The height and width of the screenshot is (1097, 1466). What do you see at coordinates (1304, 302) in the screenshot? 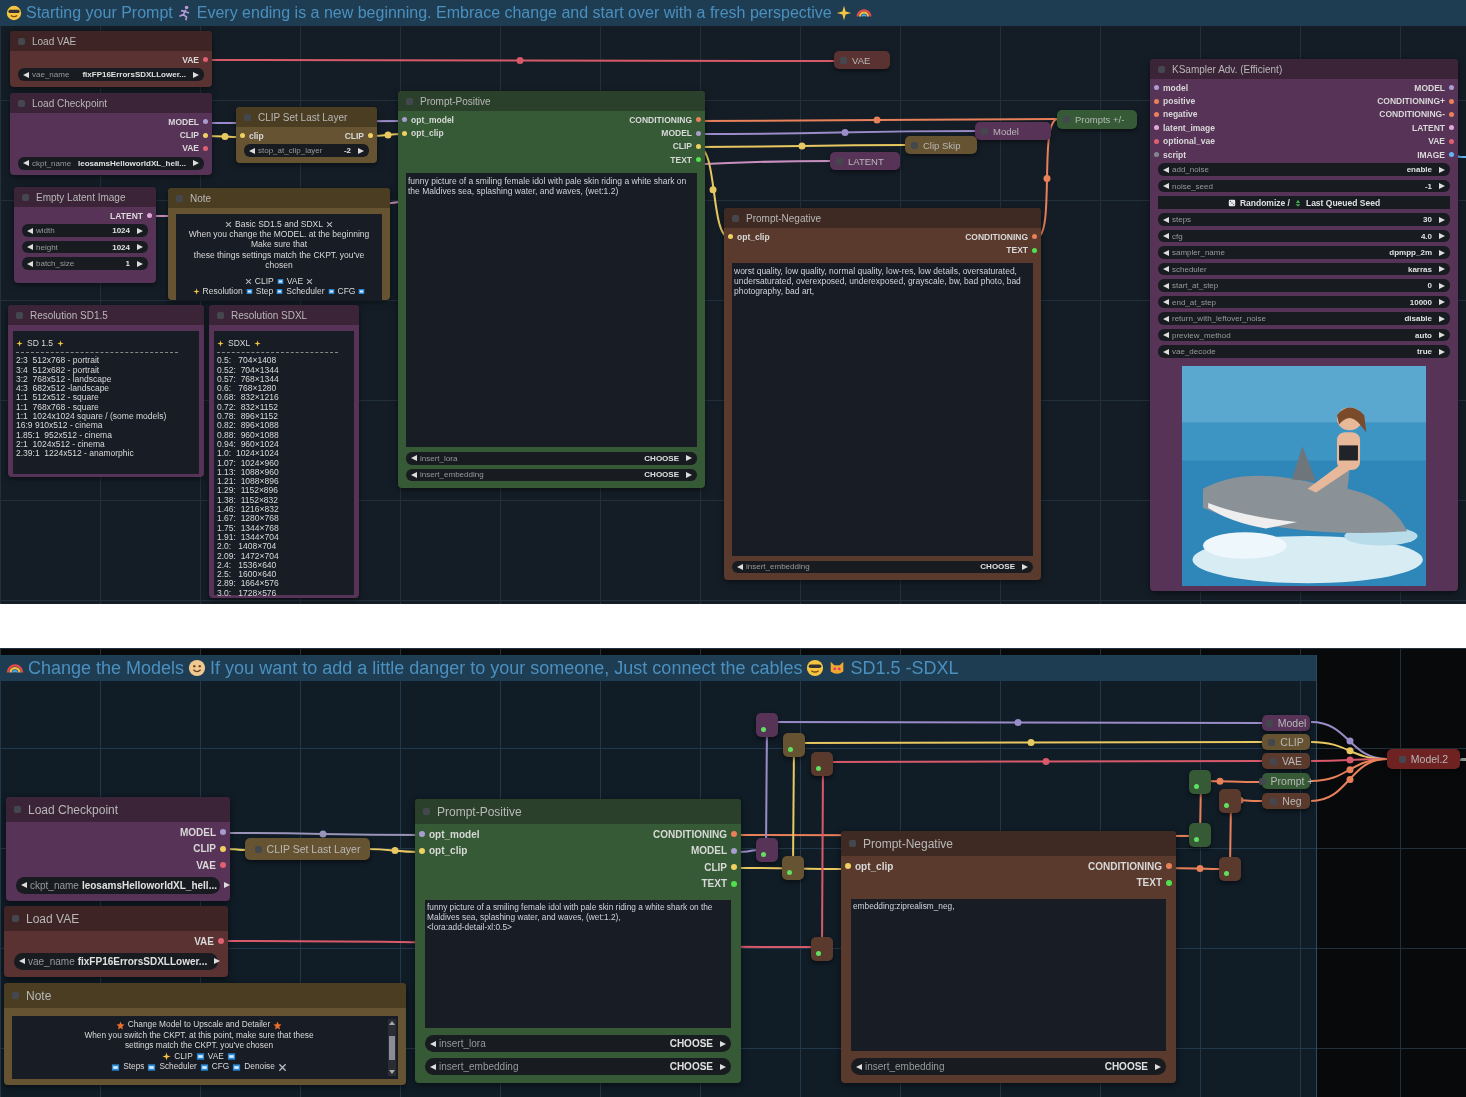
I see `dropdown-field: end_at_step 10000` at bounding box center [1304, 302].